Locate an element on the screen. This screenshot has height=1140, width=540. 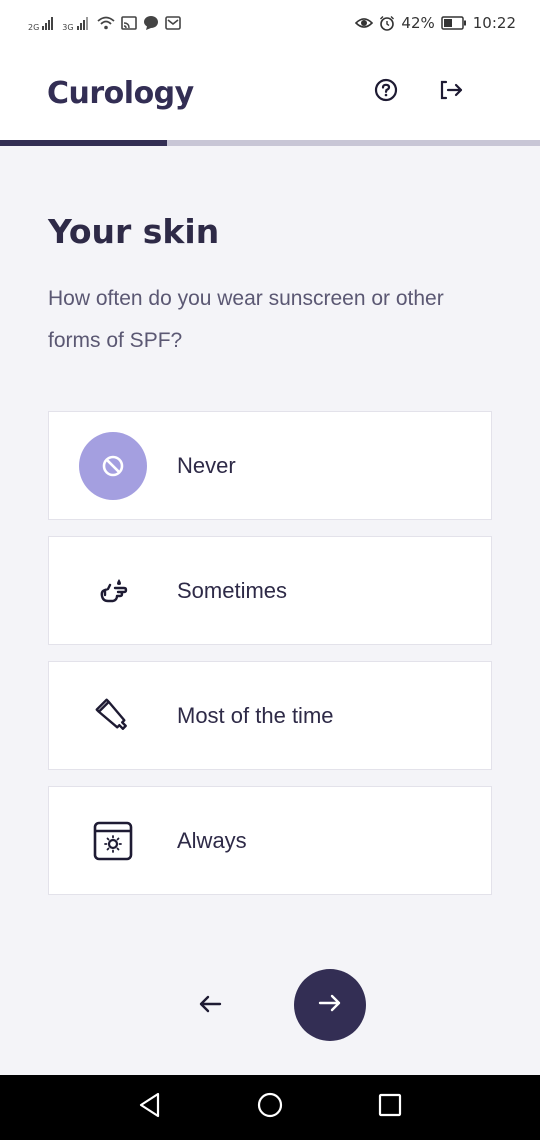
square-recents-icon is located at coordinates (390, 1107).